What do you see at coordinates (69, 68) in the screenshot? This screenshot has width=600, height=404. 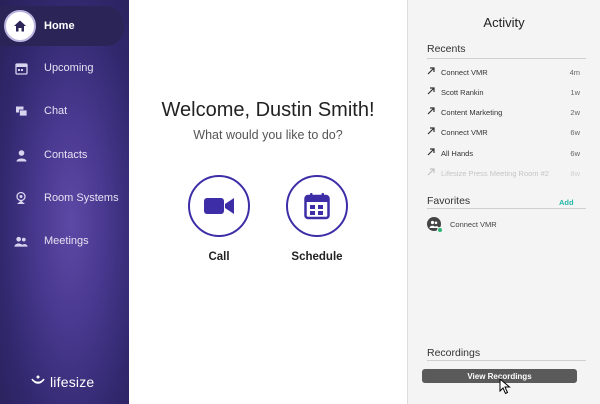 I see `sidebar-item-label: Upcoming` at bounding box center [69, 68].